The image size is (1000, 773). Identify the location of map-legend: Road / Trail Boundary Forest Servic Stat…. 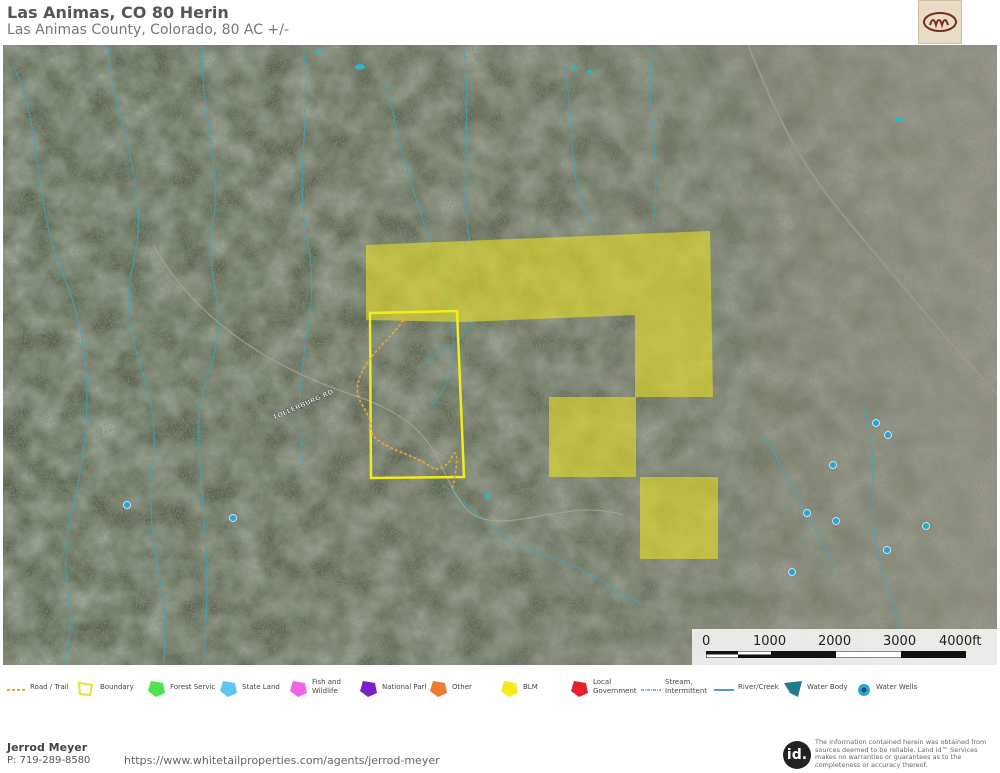
(500, 687).